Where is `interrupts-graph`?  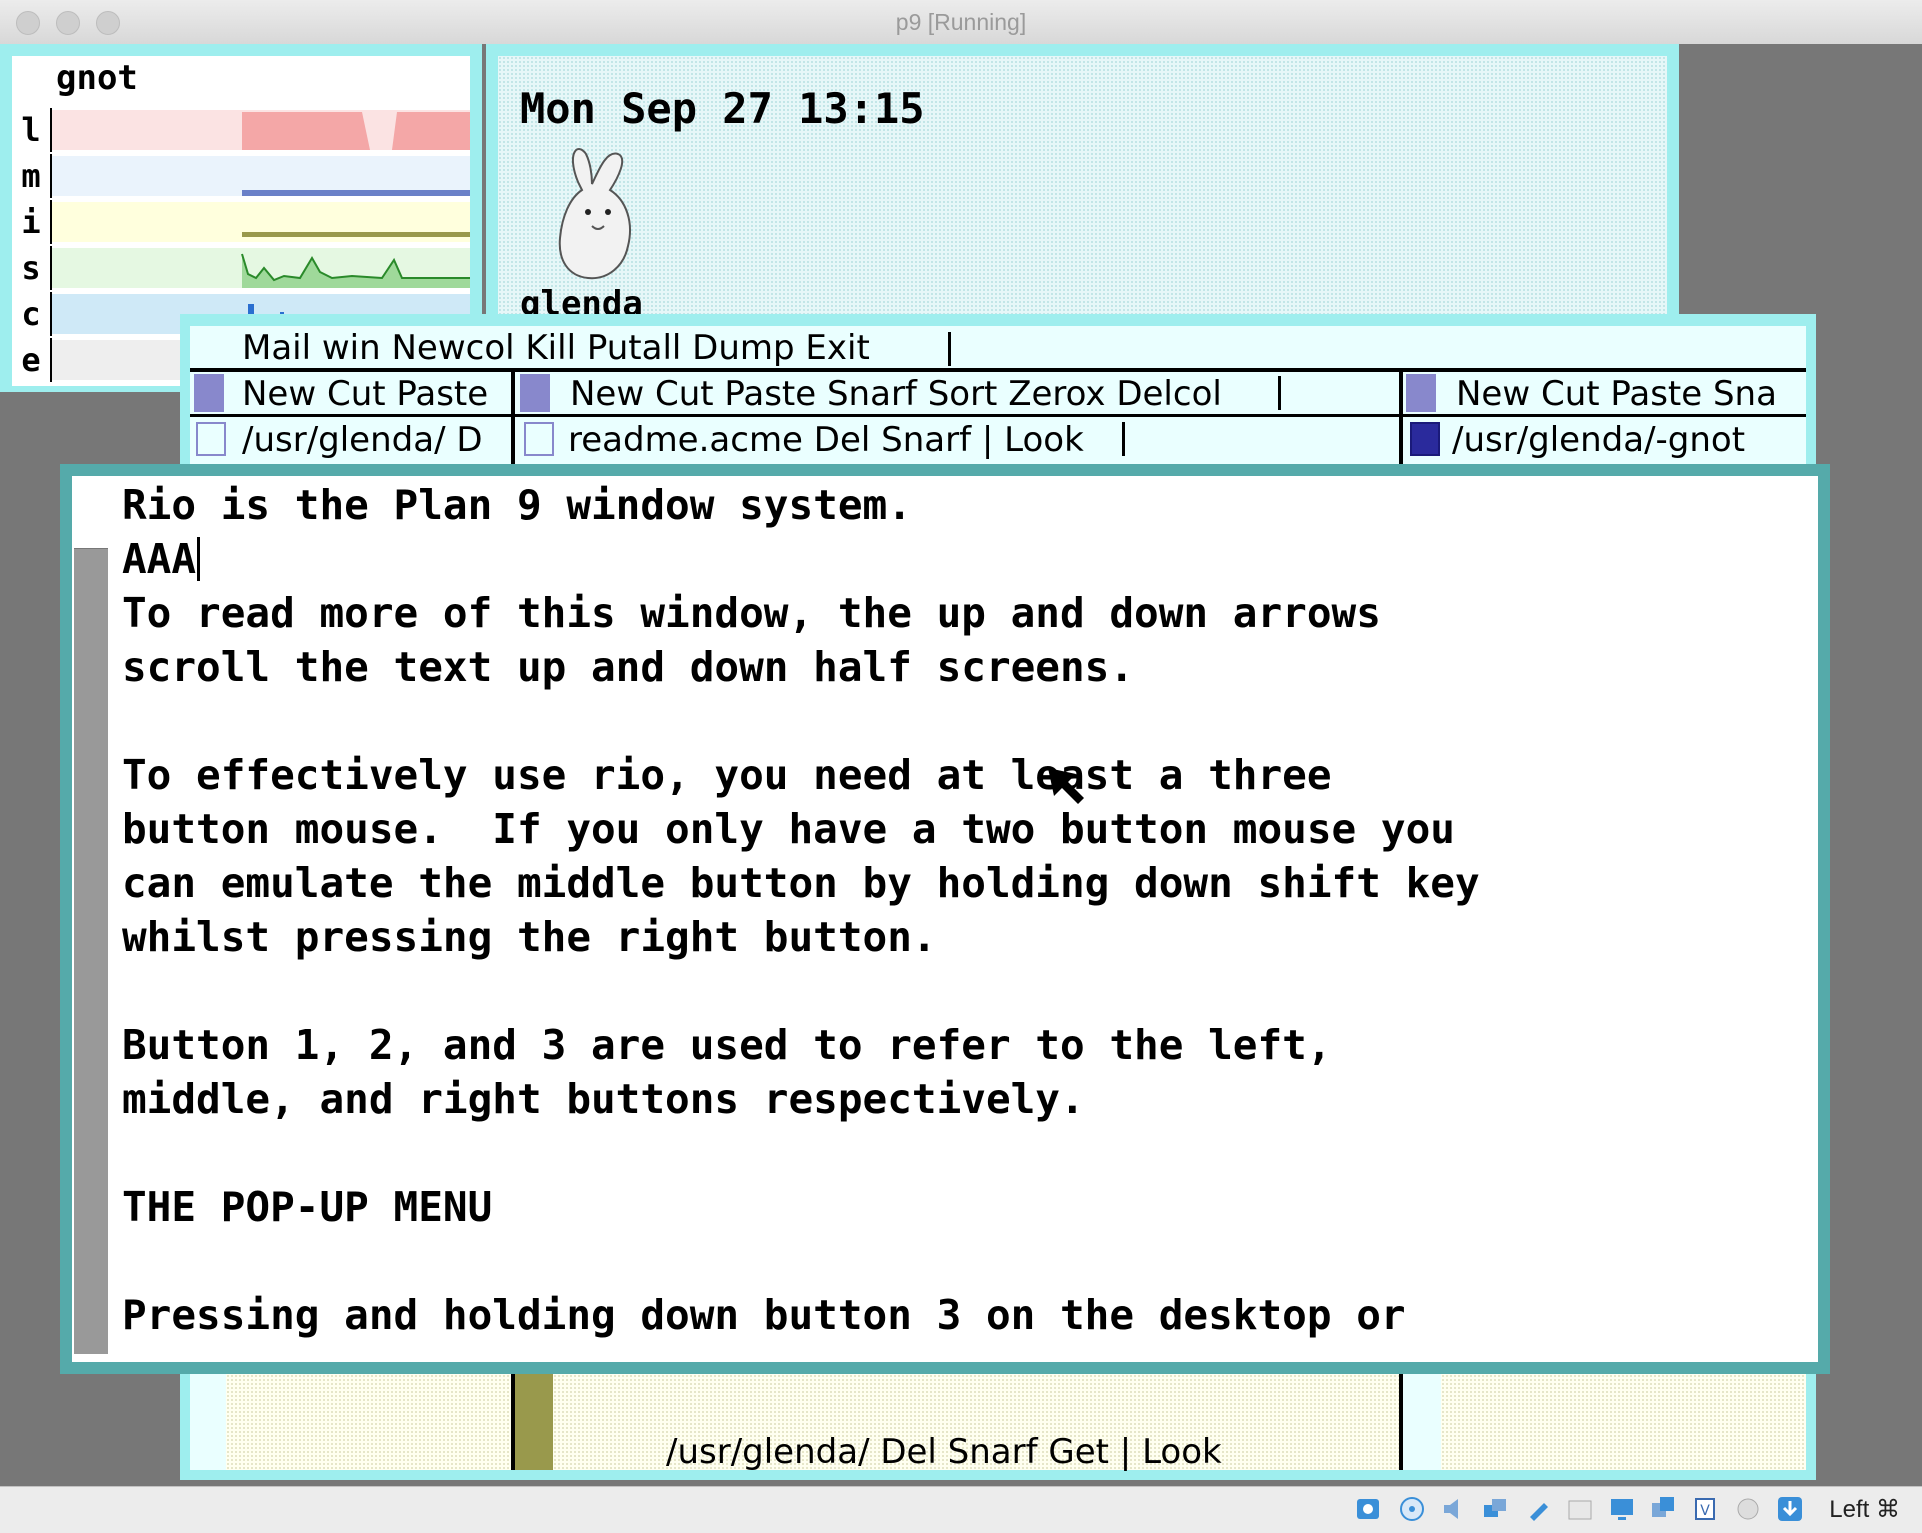
interrupts-graph is located at coordinates (261, 222).